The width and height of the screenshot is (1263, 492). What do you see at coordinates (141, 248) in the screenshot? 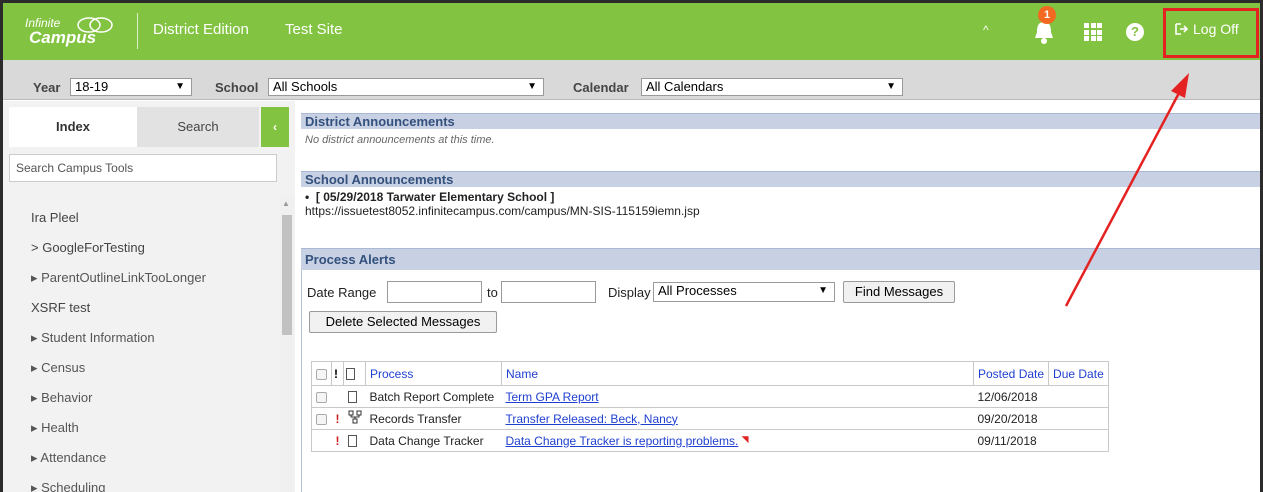
I see `sidebar-item: > GoogleForTesting` at bounding box center [141, 248].